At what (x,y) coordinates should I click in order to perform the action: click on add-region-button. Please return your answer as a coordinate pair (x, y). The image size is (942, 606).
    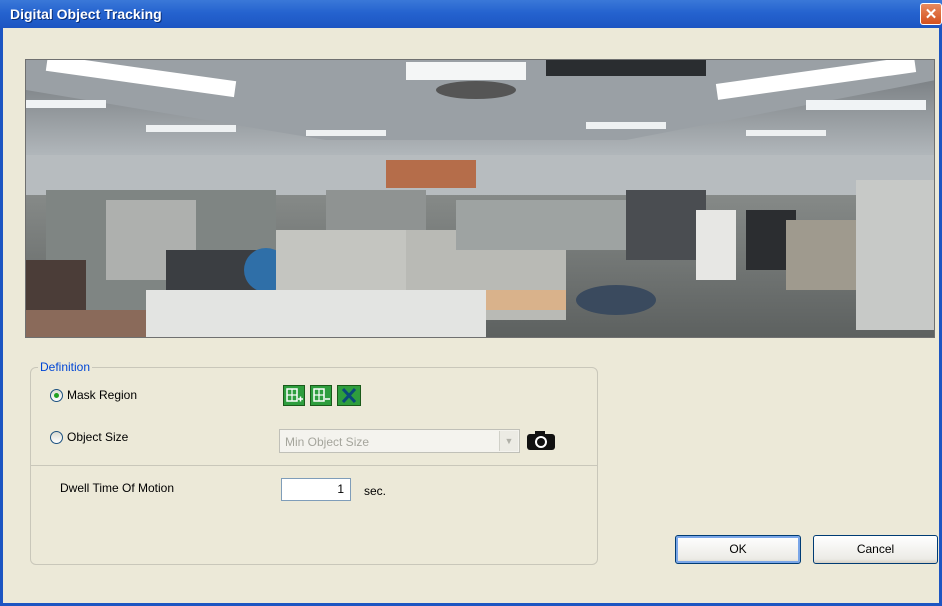
    Looking at the image, I should click on (294, 395).